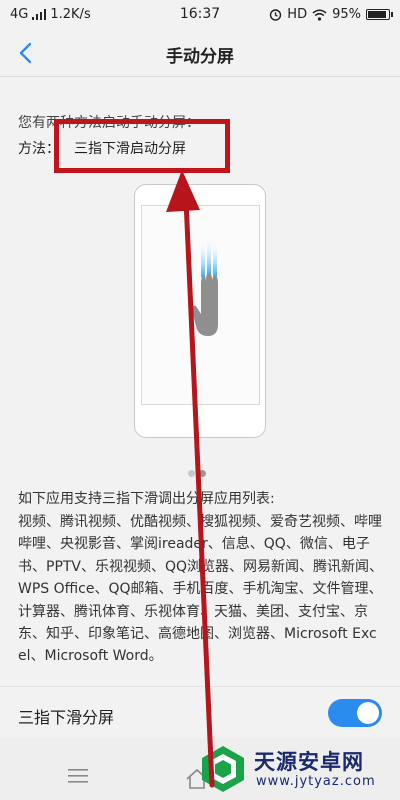 The height and width of the screenshot is (800, 400). I want to click on watermark-name: 天源安卓网, so click(309, 762).